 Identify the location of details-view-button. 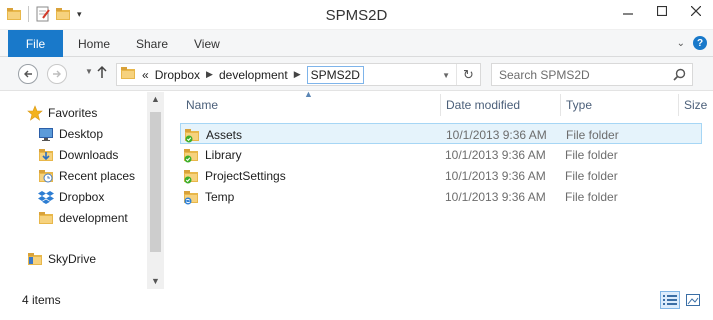
(670, 300).